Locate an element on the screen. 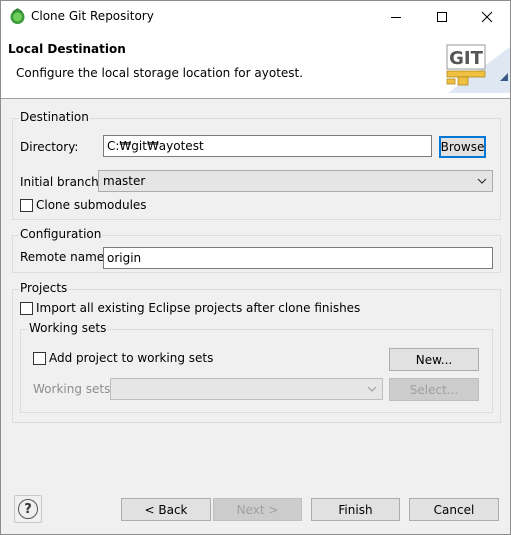 The image size is (511, 535). page-title: Local Destination is located at coordinates (67, 49).